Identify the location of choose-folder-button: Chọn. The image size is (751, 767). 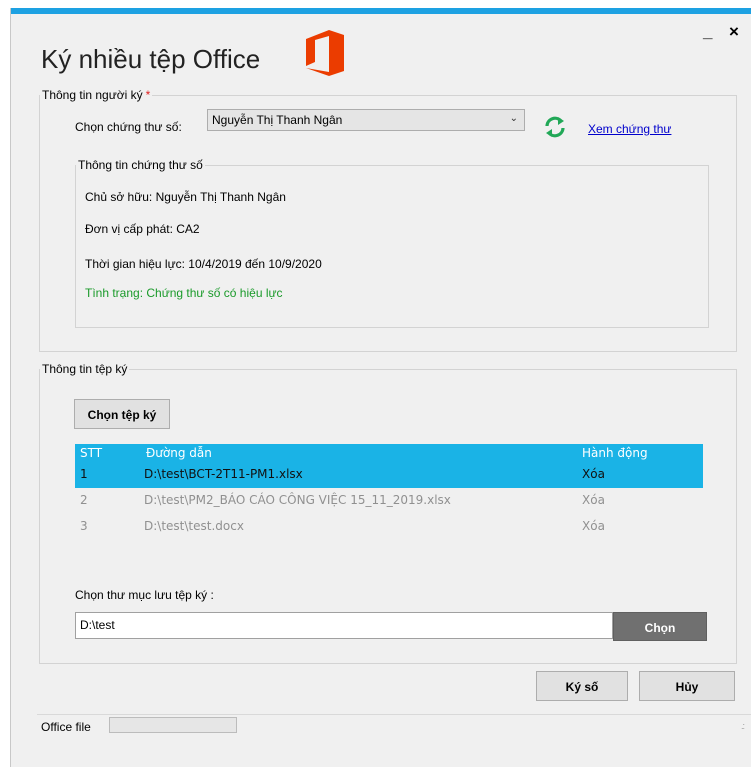
(660, 626).